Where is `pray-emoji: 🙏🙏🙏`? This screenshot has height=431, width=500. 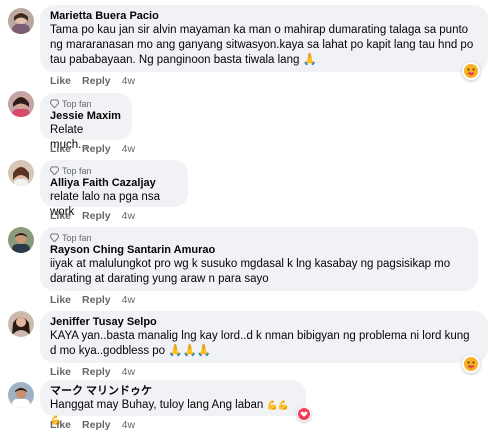 pray-emoji: 🙏🙏🙏 is located at coordinates (190, 351).